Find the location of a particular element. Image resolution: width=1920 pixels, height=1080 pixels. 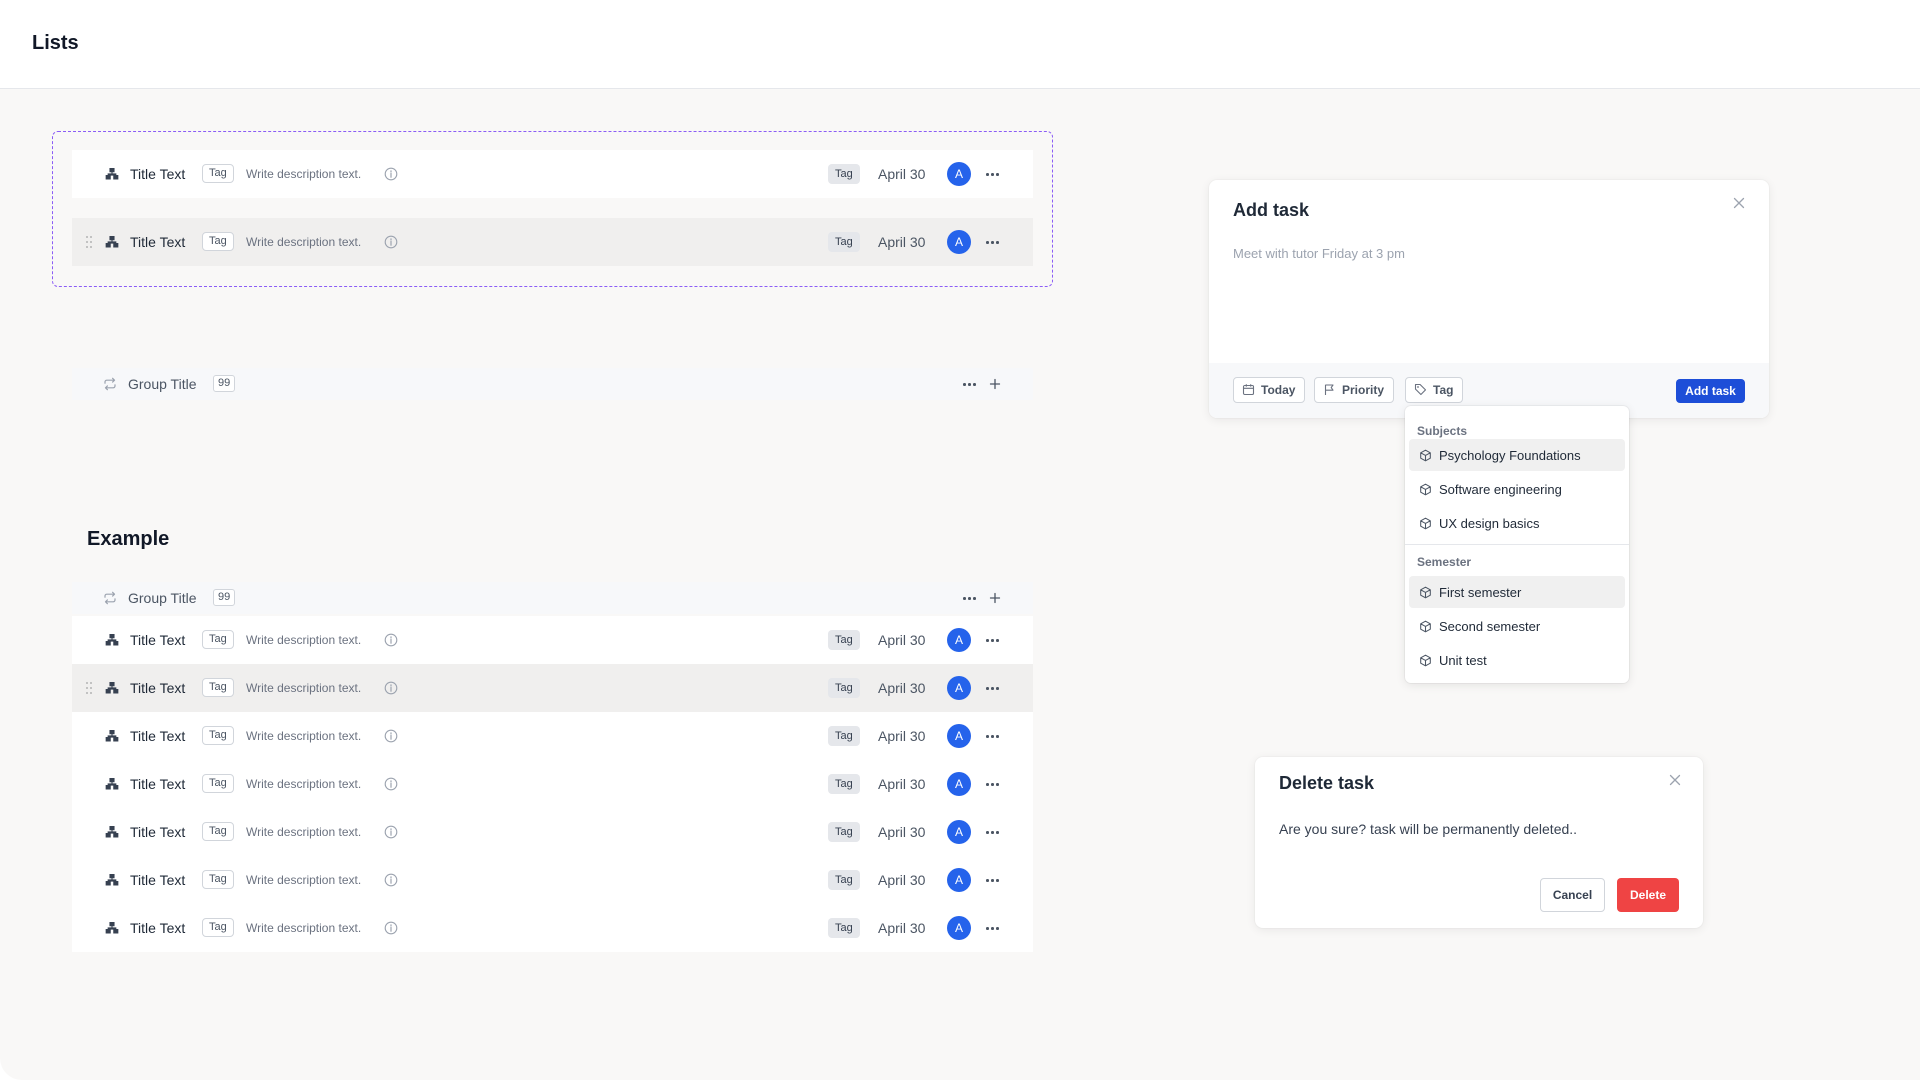

today-chip: Today is located at coordinates (1269, 390).